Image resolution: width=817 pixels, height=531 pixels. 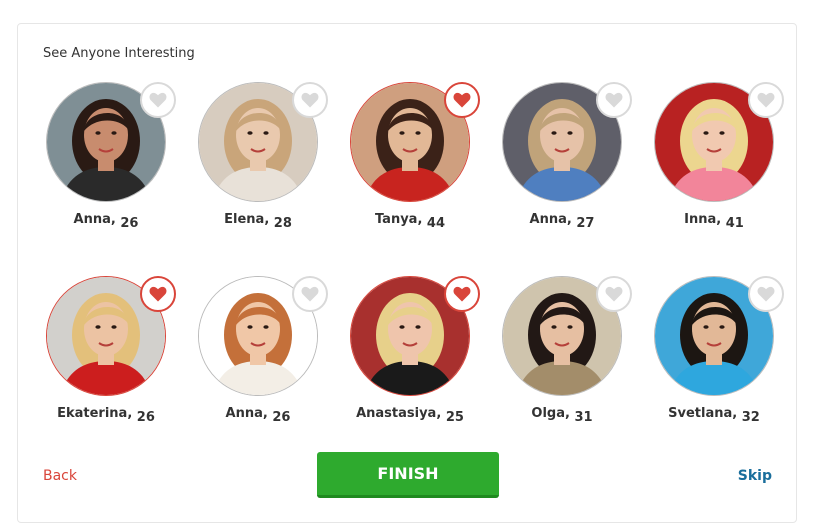 What do you see at coordinates (750, 417) in the screenshot?
I see `profile-age: 32` at bounding box center [750, 417].